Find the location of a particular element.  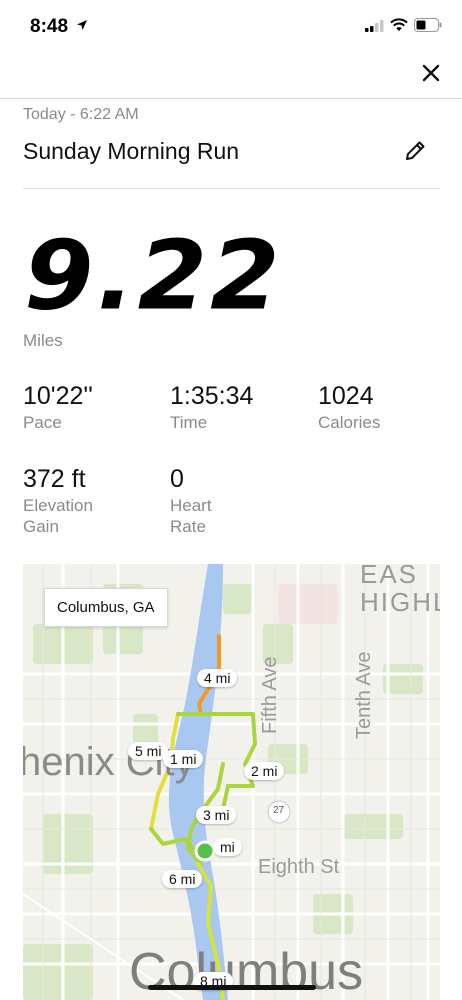

run-title: Sunday Morning Run is located at coordinates (131, 151).